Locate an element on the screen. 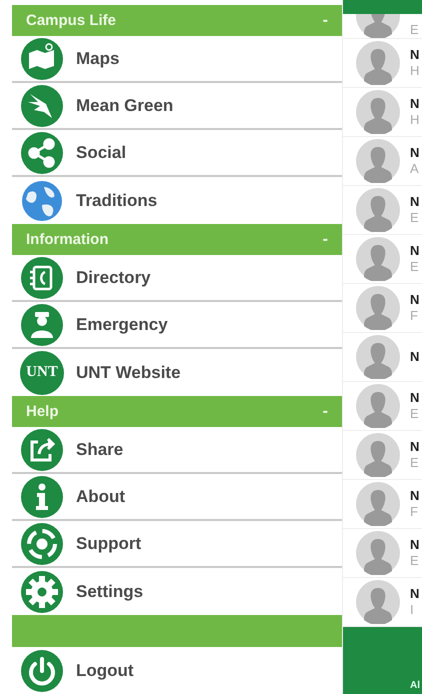 This screenshot has height=694, width=422. menu-label: Emergency is located at coordinates (122, 324).